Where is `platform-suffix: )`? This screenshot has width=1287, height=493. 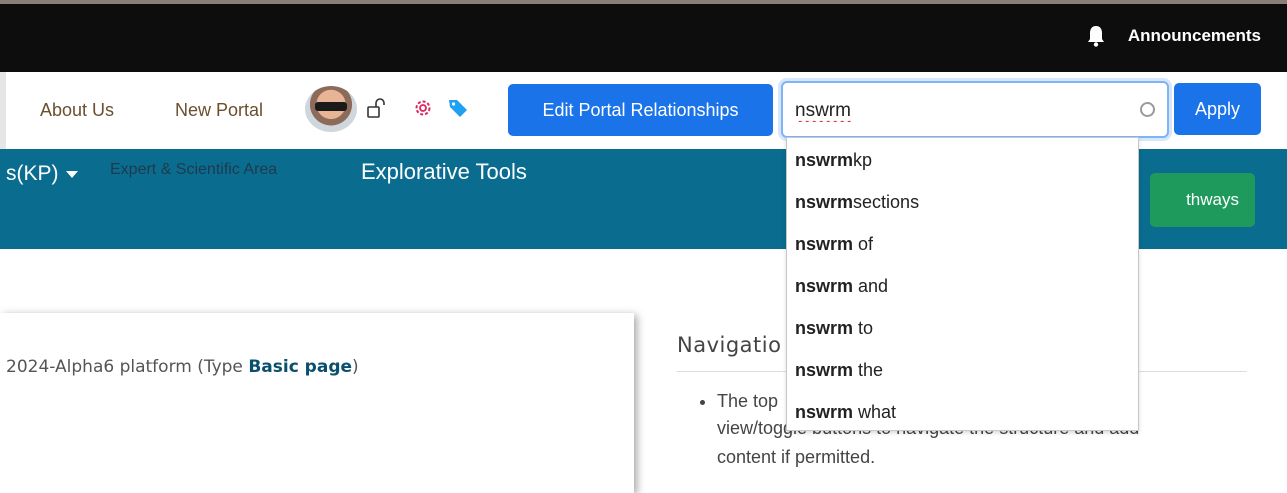 platform-suffix: ) is located at coordinates (355, 367).